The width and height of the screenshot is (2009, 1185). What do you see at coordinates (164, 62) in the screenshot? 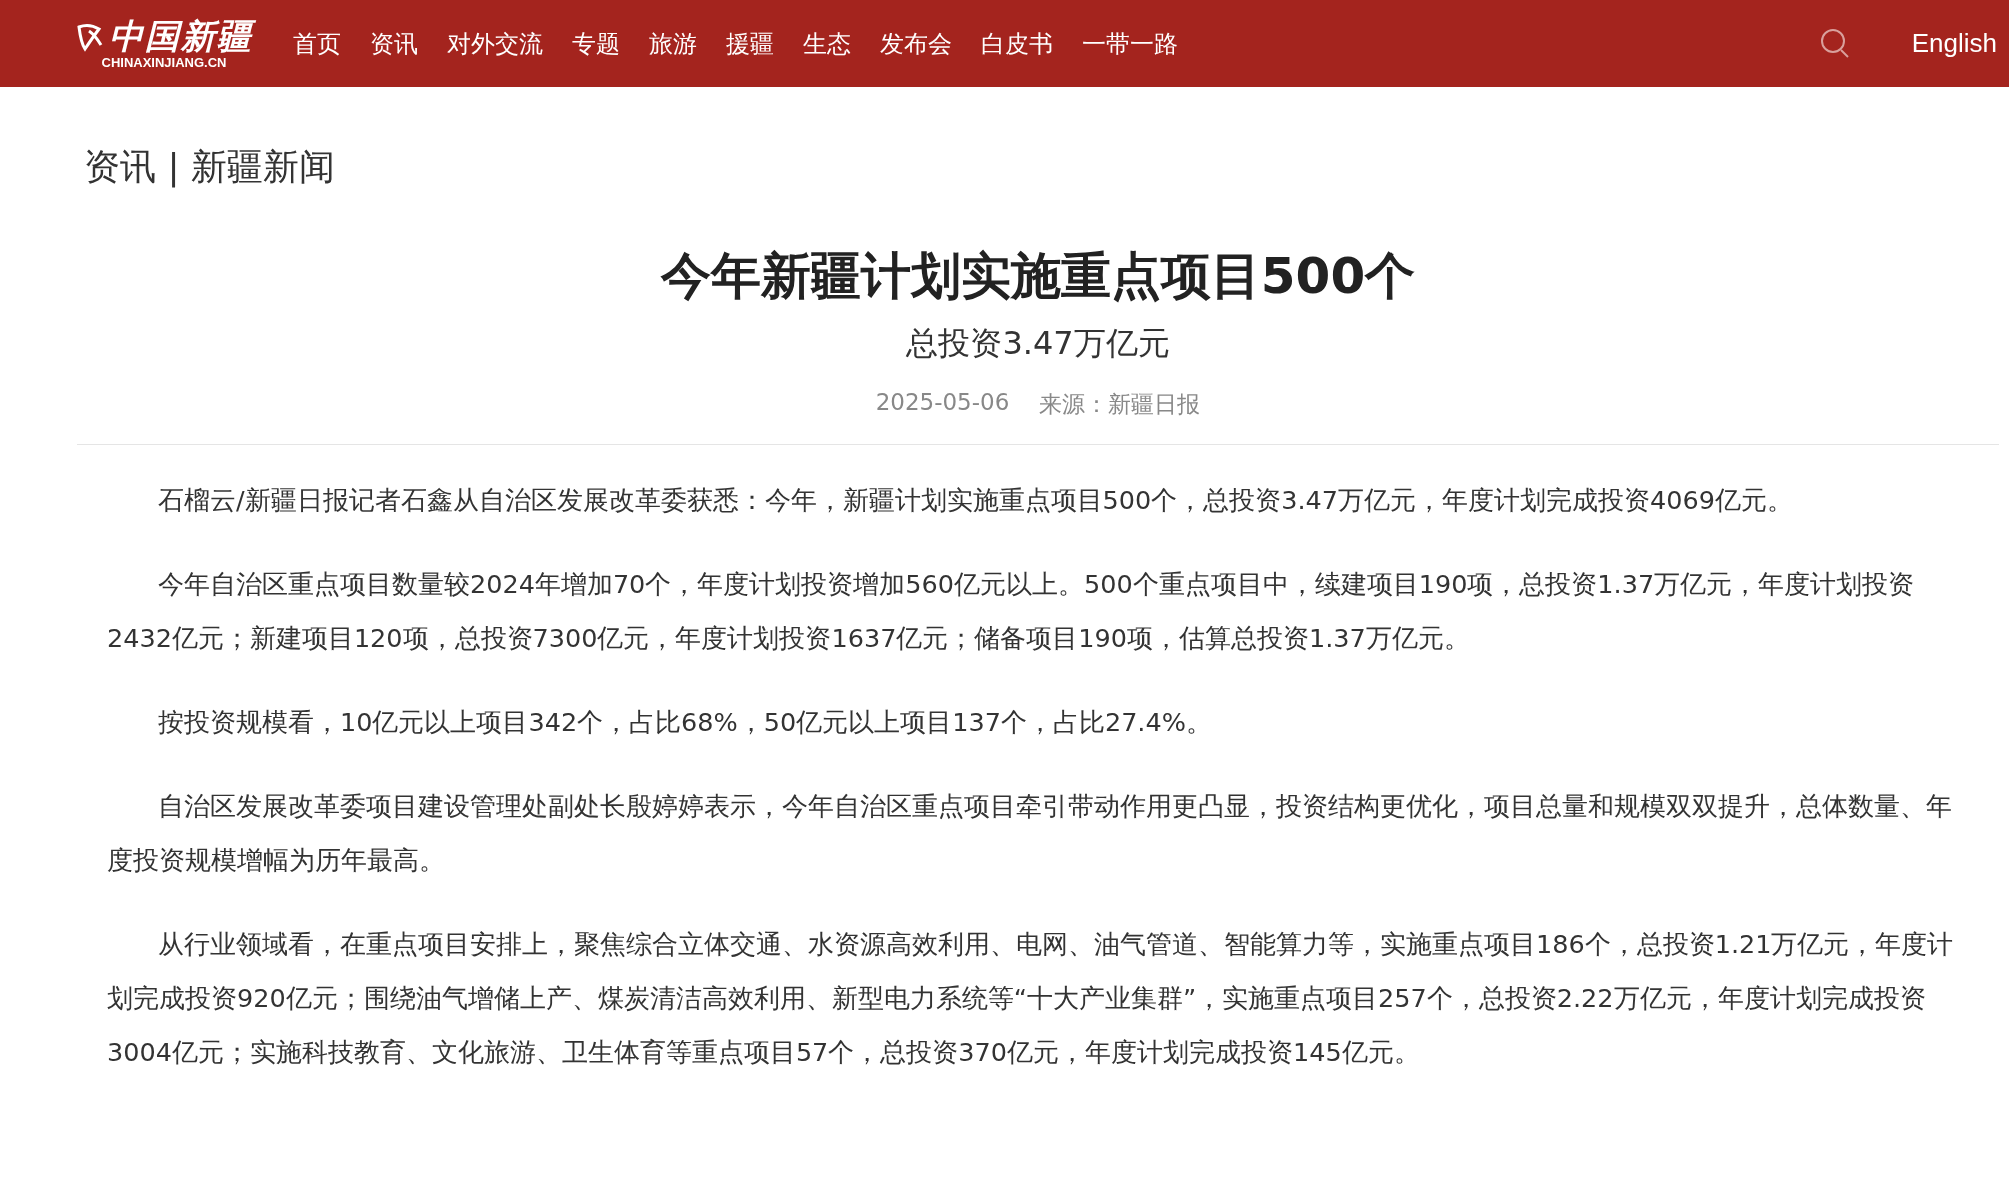
I see `logo-subtitle: CHINAXINJIANG.CN` at bounding box center [164, 62].